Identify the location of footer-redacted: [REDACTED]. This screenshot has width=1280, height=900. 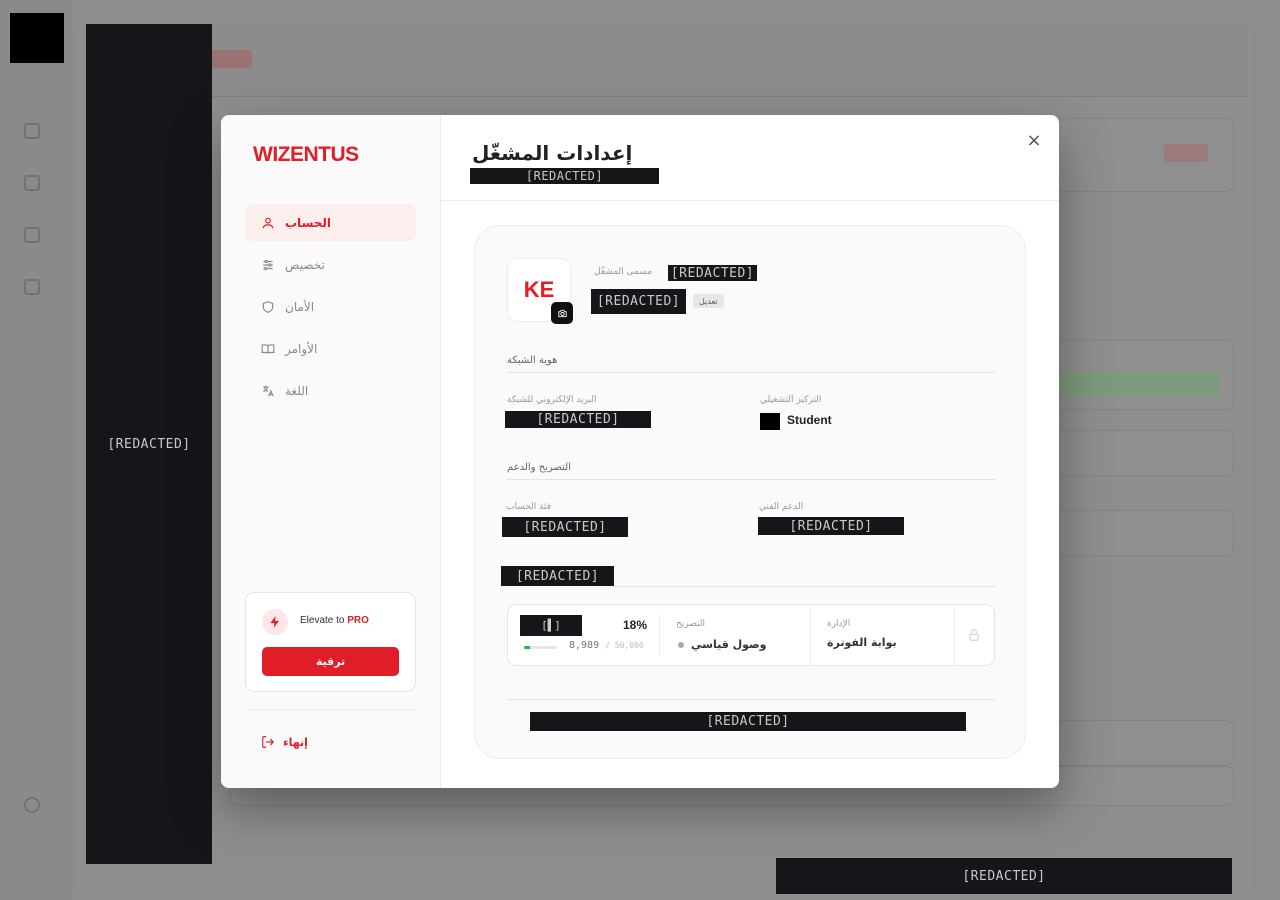
(748, 721).